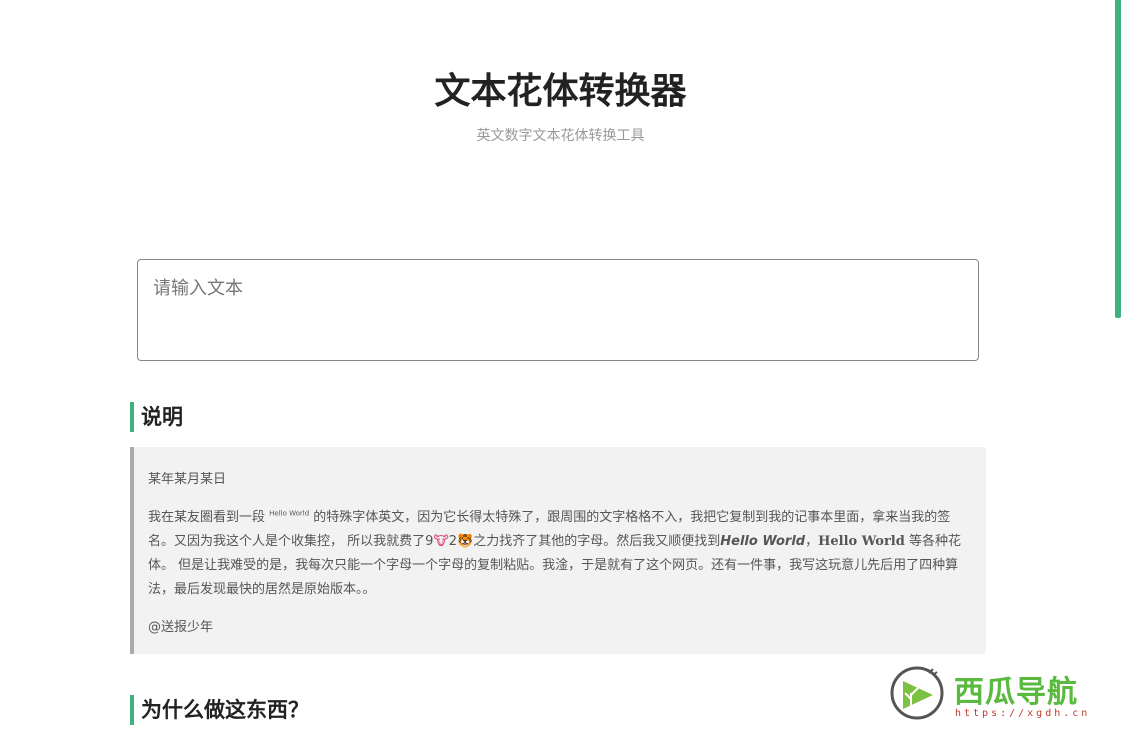 The image size is (1121, 738). I want to click on quote-text-4: 之力找齐了其他的字母。然后我又顺便找到, so click(597, 541).